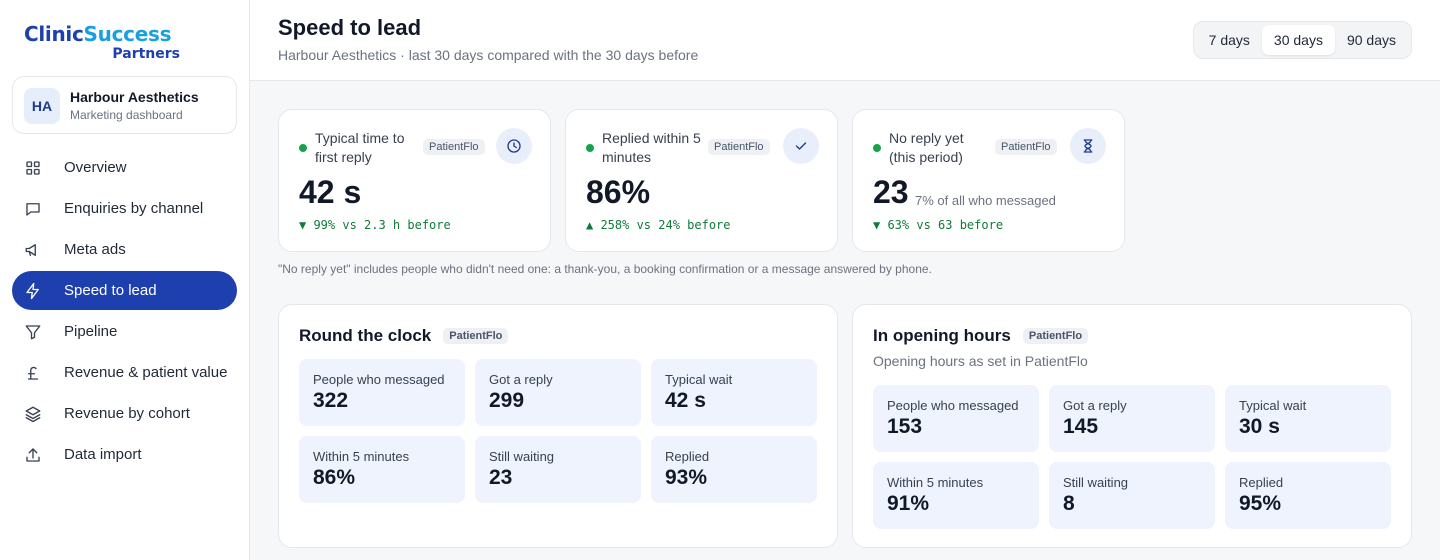 This screenshot has width=1440, height=560. I want to click on sidebar-item-data-import: Data import, so click(124, 454).